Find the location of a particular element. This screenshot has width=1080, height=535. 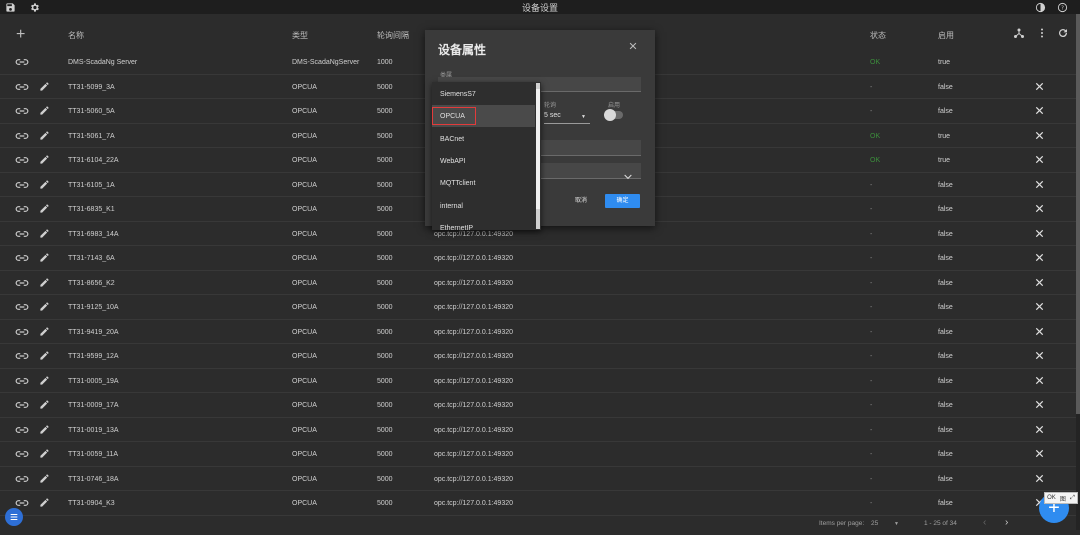

close-icon is located at coordinates (633, 44).